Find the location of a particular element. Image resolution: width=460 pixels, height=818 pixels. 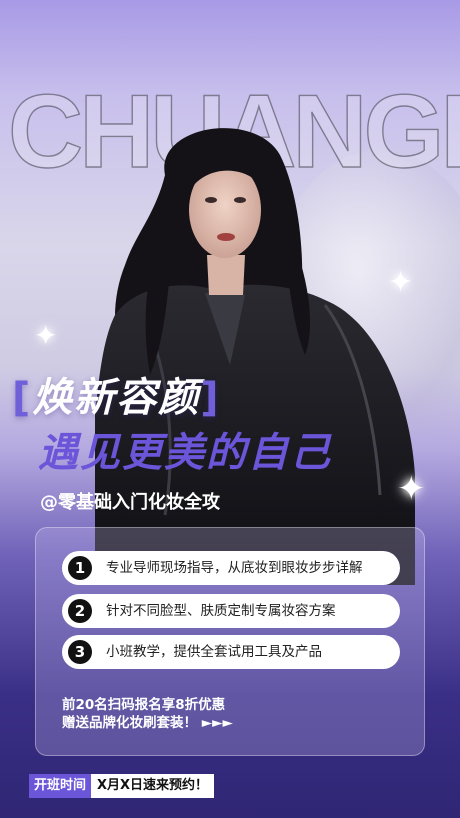

feature-number: 2 is located at coordinates (80, 611).